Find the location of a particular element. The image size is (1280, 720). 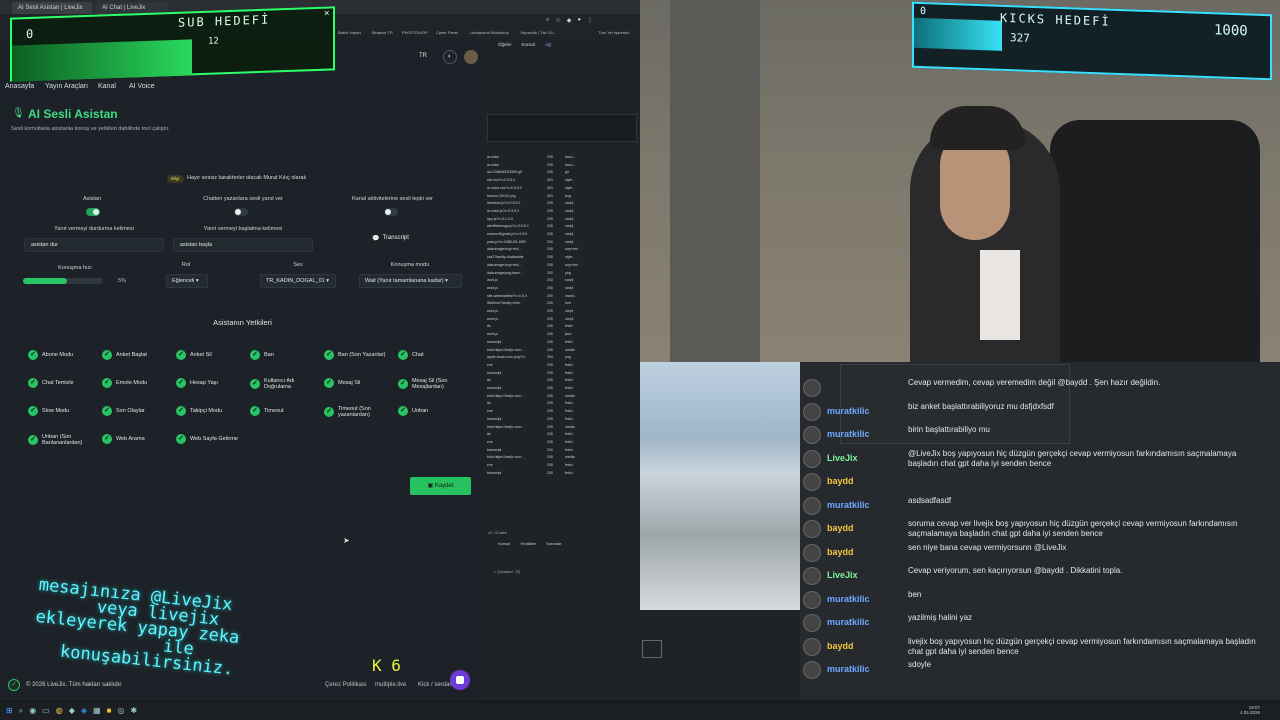

save-button: ▣ Kaydet is located at coordinates (440, 486).